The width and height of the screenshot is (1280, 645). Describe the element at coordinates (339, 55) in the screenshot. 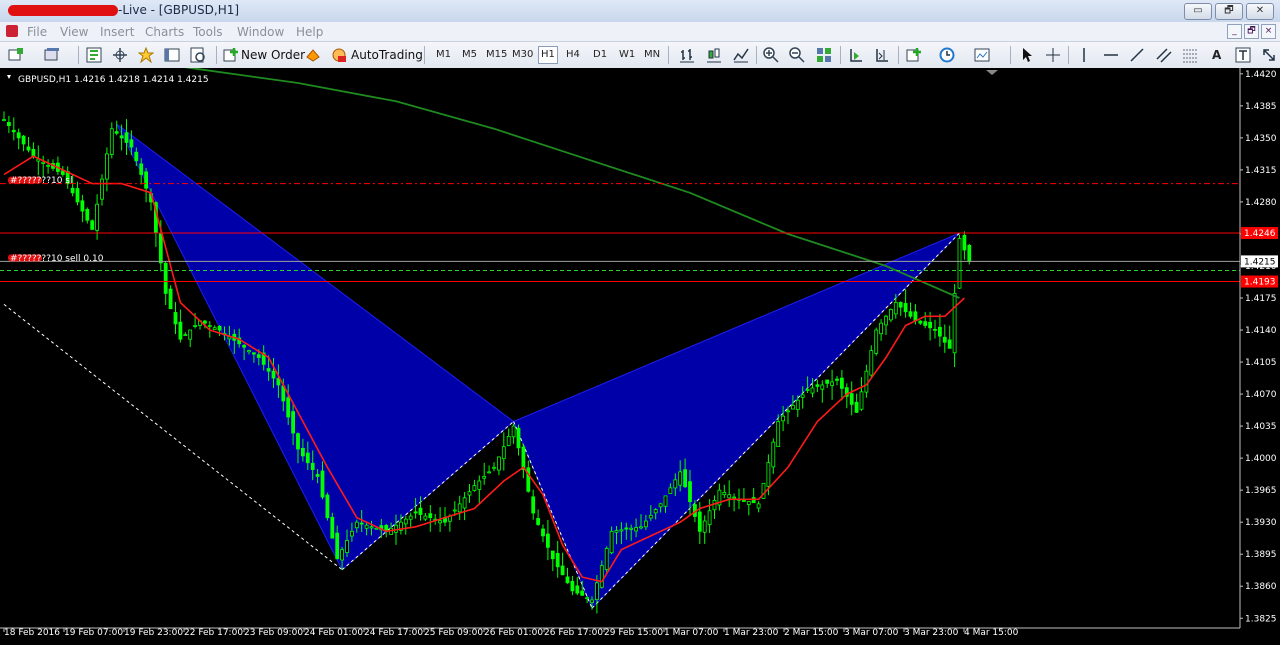

I see `autotrading-icon` at that location.